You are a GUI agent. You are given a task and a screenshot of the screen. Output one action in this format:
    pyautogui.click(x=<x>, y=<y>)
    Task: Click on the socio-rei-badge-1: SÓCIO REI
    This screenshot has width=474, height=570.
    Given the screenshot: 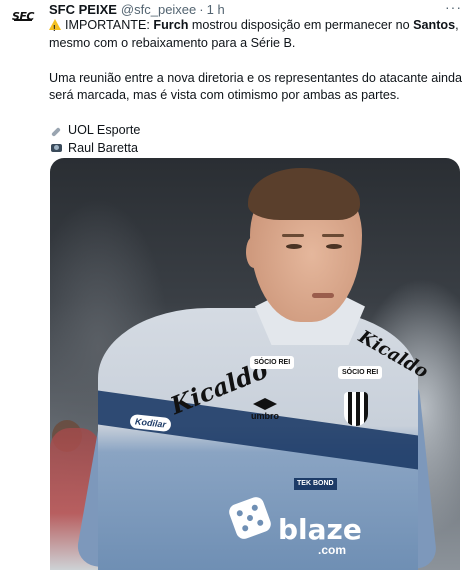 What is the action you would take?
    pyautogui.click(x=272, y=362)
    